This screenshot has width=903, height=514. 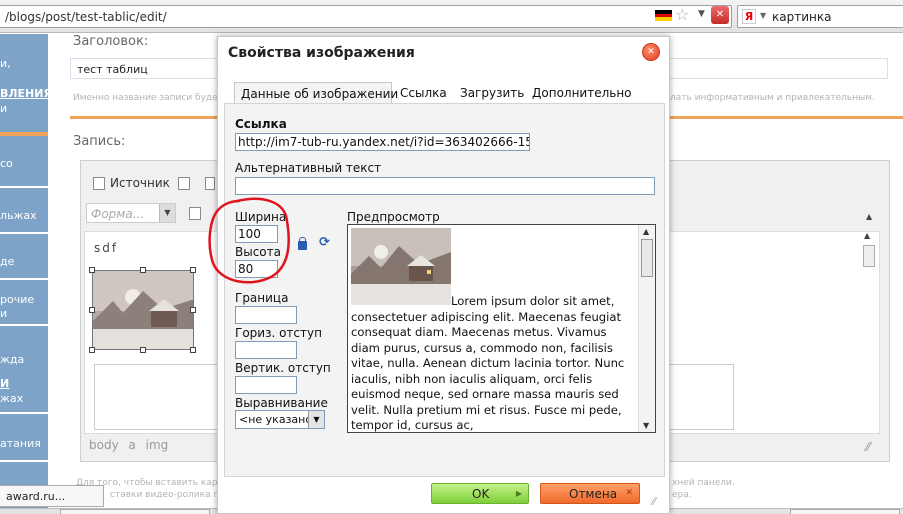 What do you see at coordinates (249, 240) in the screenshot?
I see `annotation-circle` at bounding box center [249, 240].